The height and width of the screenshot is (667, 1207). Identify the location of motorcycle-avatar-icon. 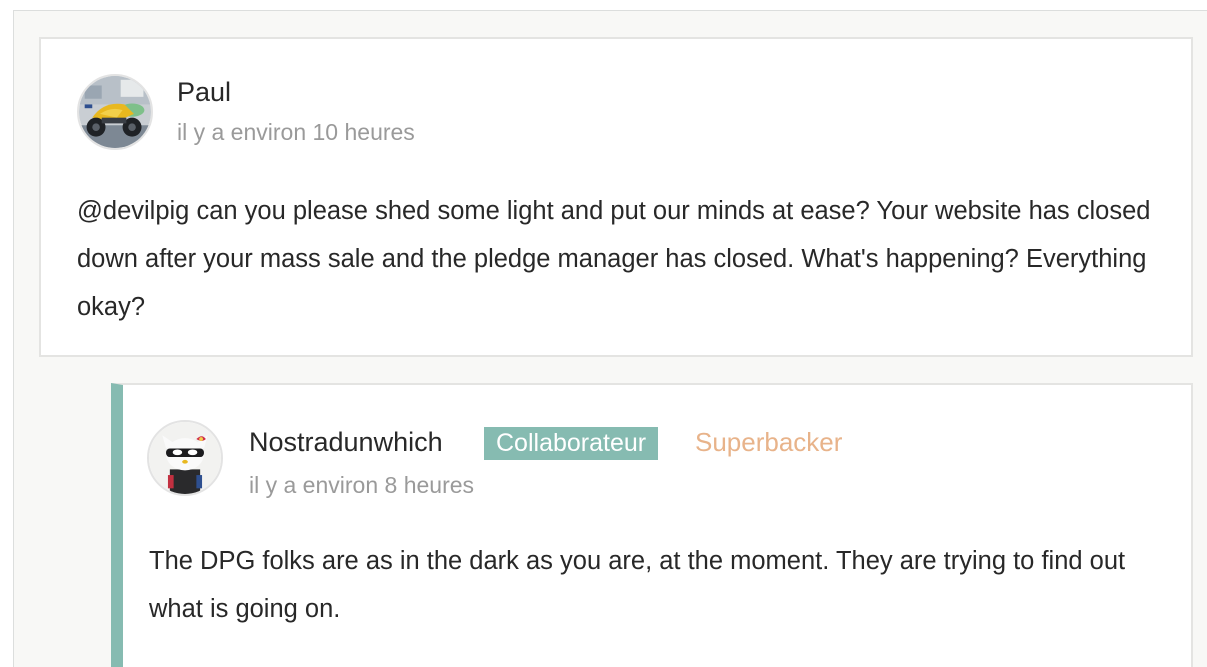
(115, 112).